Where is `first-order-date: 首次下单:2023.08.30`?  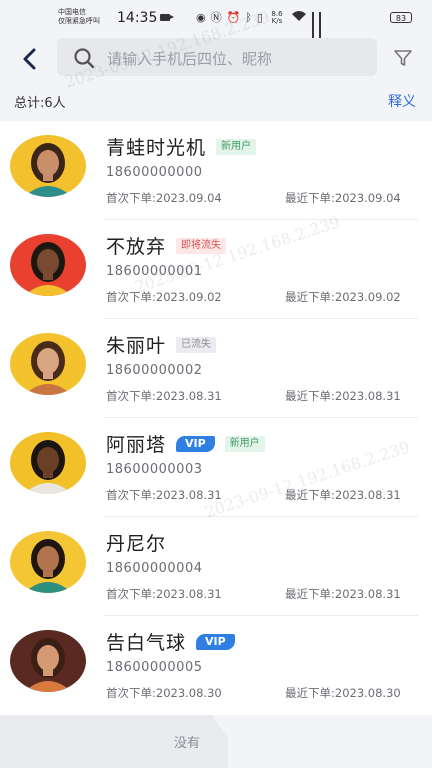
first-order-date: 首次下单:2023.08.30 is located at coordinates (164, 693).